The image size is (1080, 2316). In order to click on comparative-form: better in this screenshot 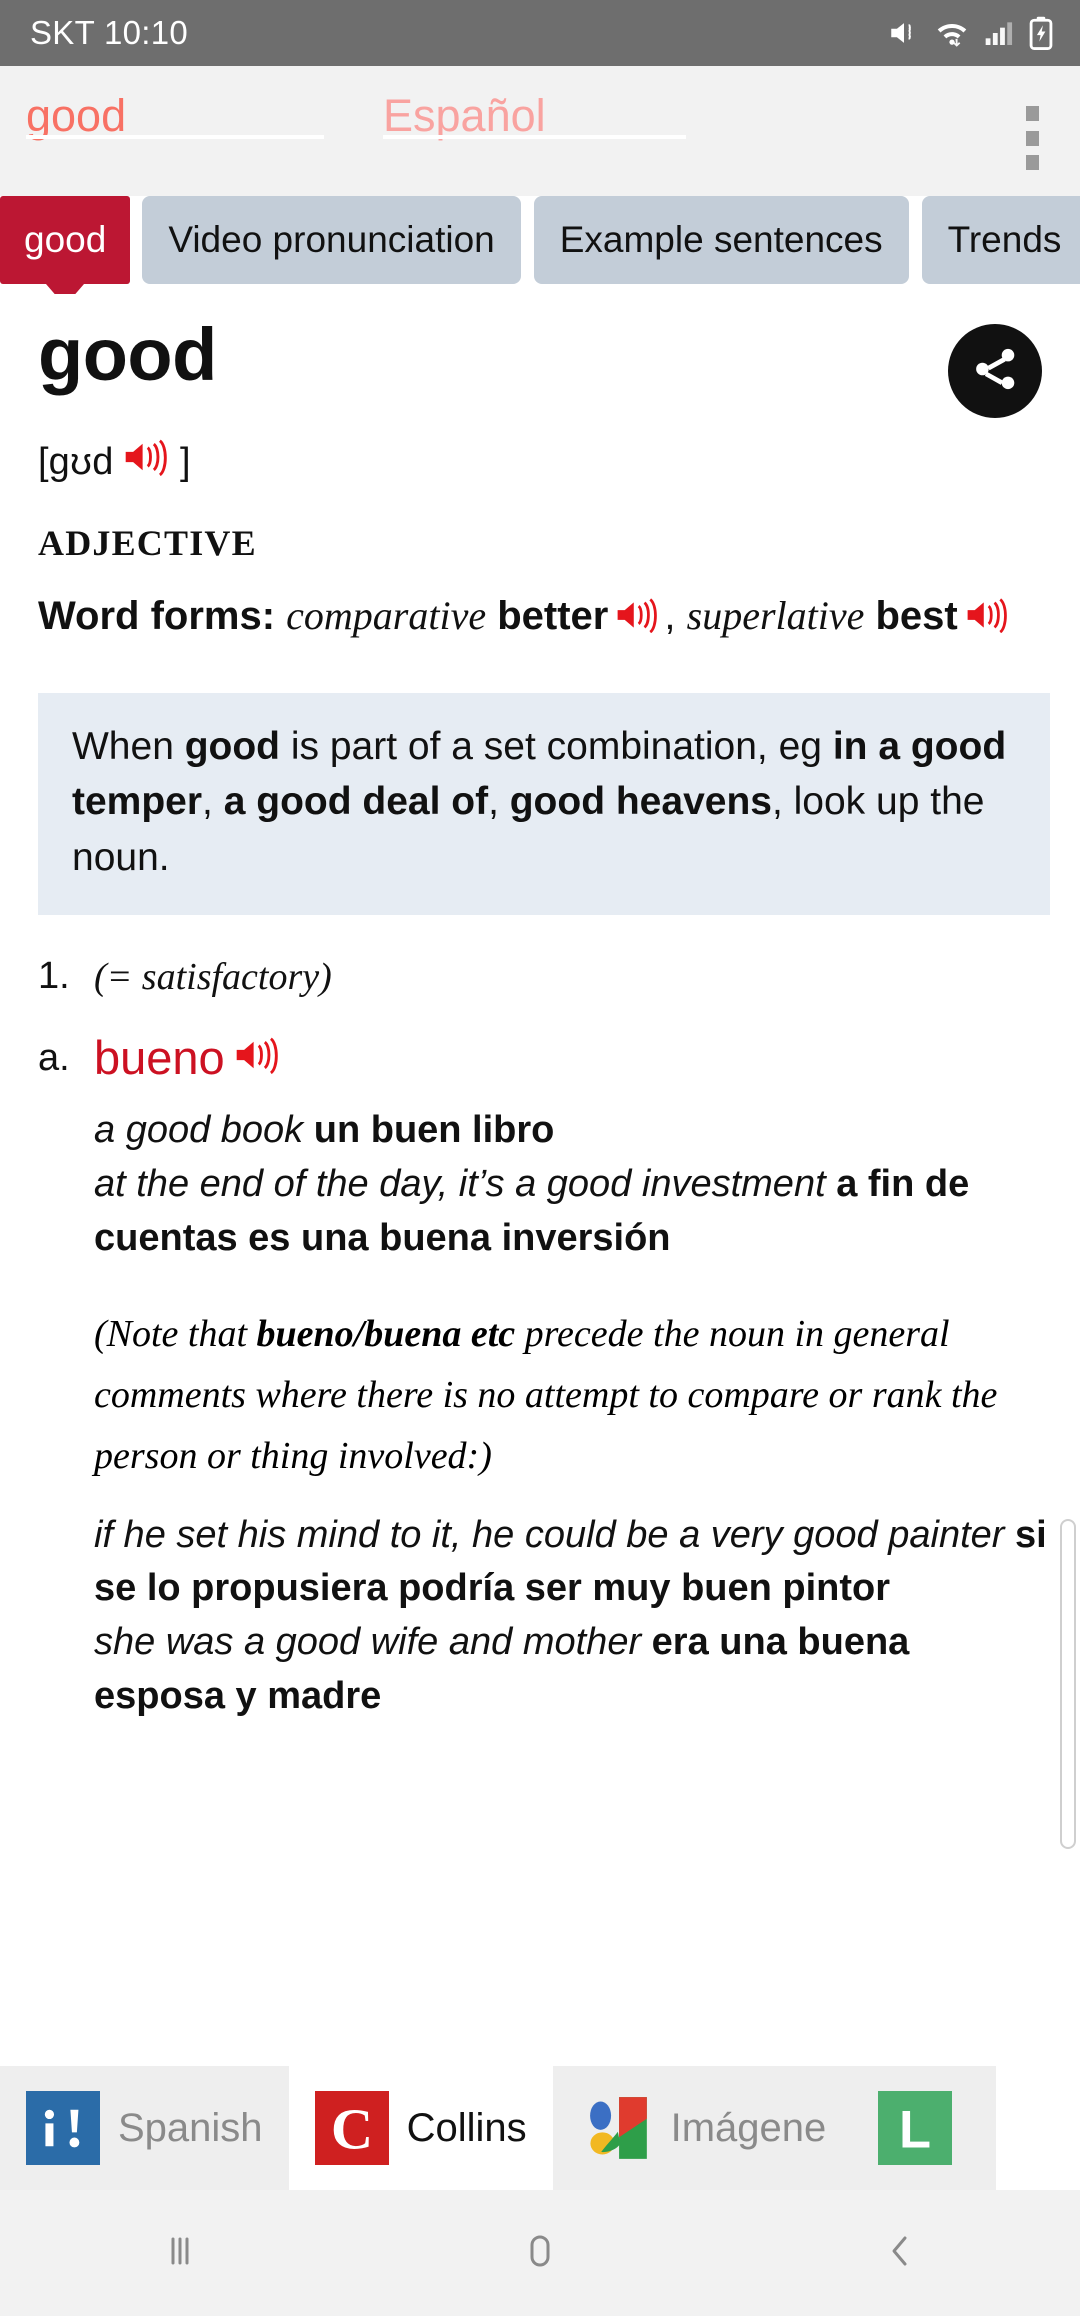, I will do `click(553, 616)`.